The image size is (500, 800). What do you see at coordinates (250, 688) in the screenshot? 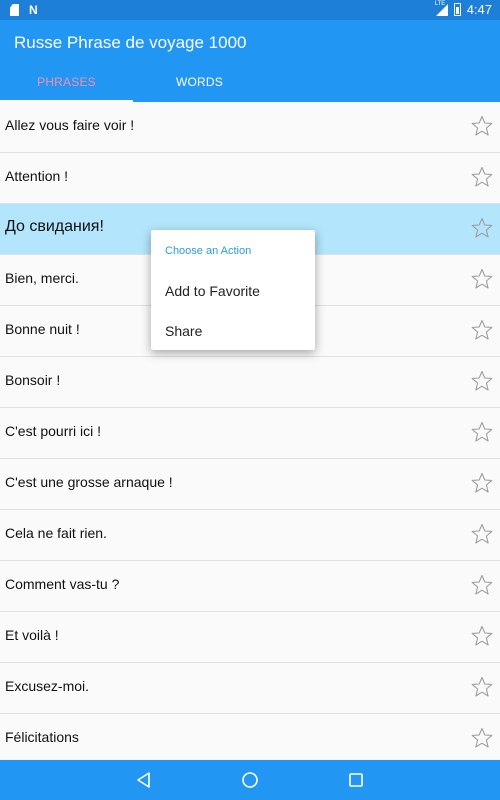
I see `phrase-row: Excusez-moi.` at bounding box center [250, 688].